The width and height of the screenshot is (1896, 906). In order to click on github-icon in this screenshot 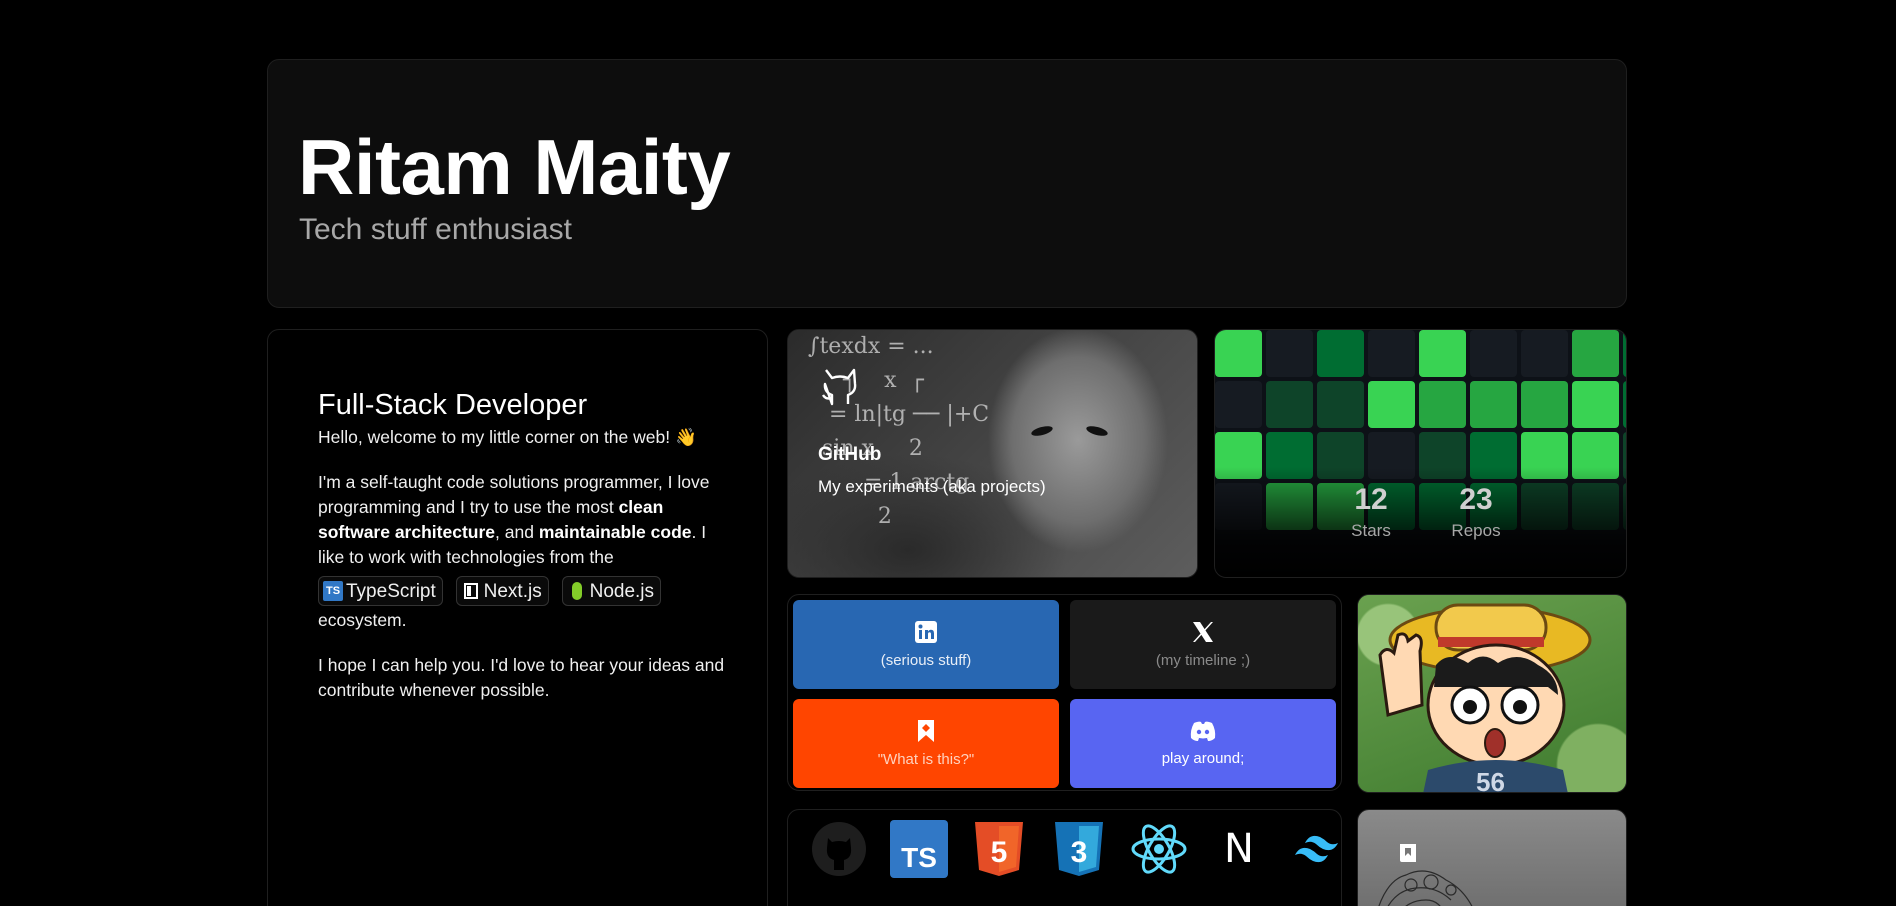, I will do `click(839, 849)`.